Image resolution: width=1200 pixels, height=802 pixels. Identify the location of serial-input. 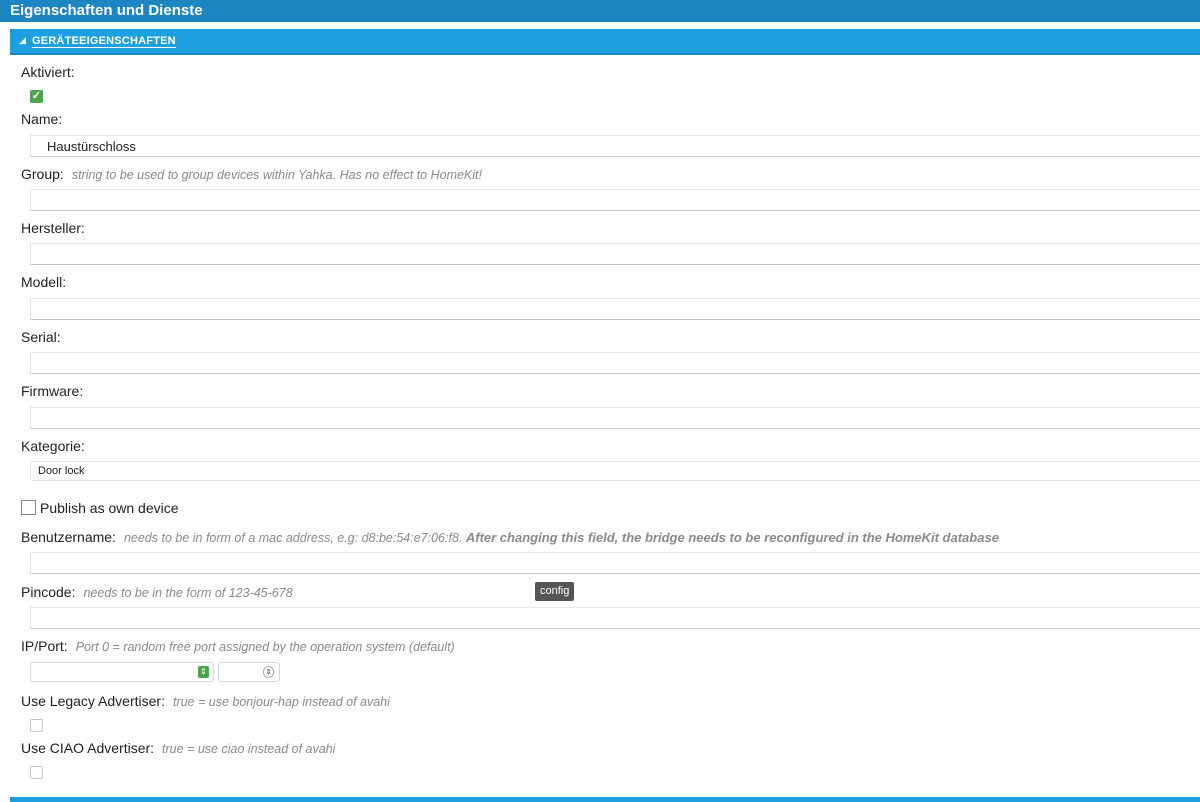
(615, 363).